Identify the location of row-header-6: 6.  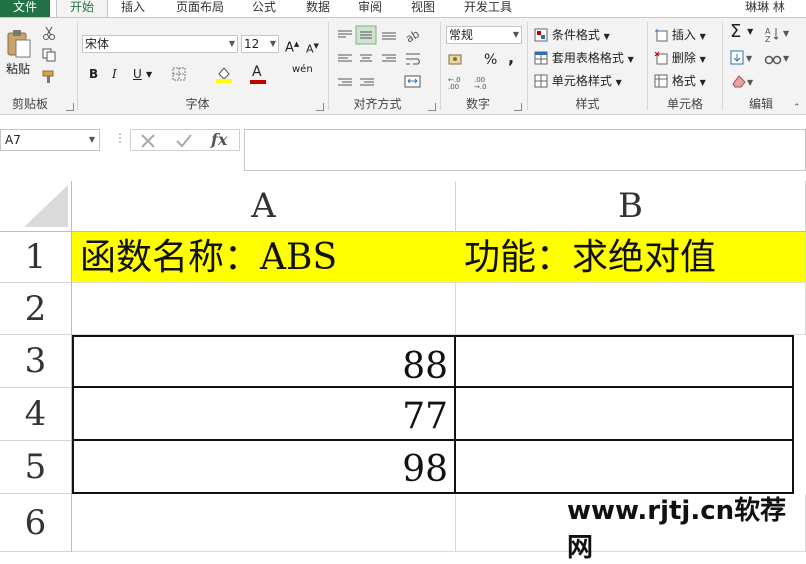
(36, 523).